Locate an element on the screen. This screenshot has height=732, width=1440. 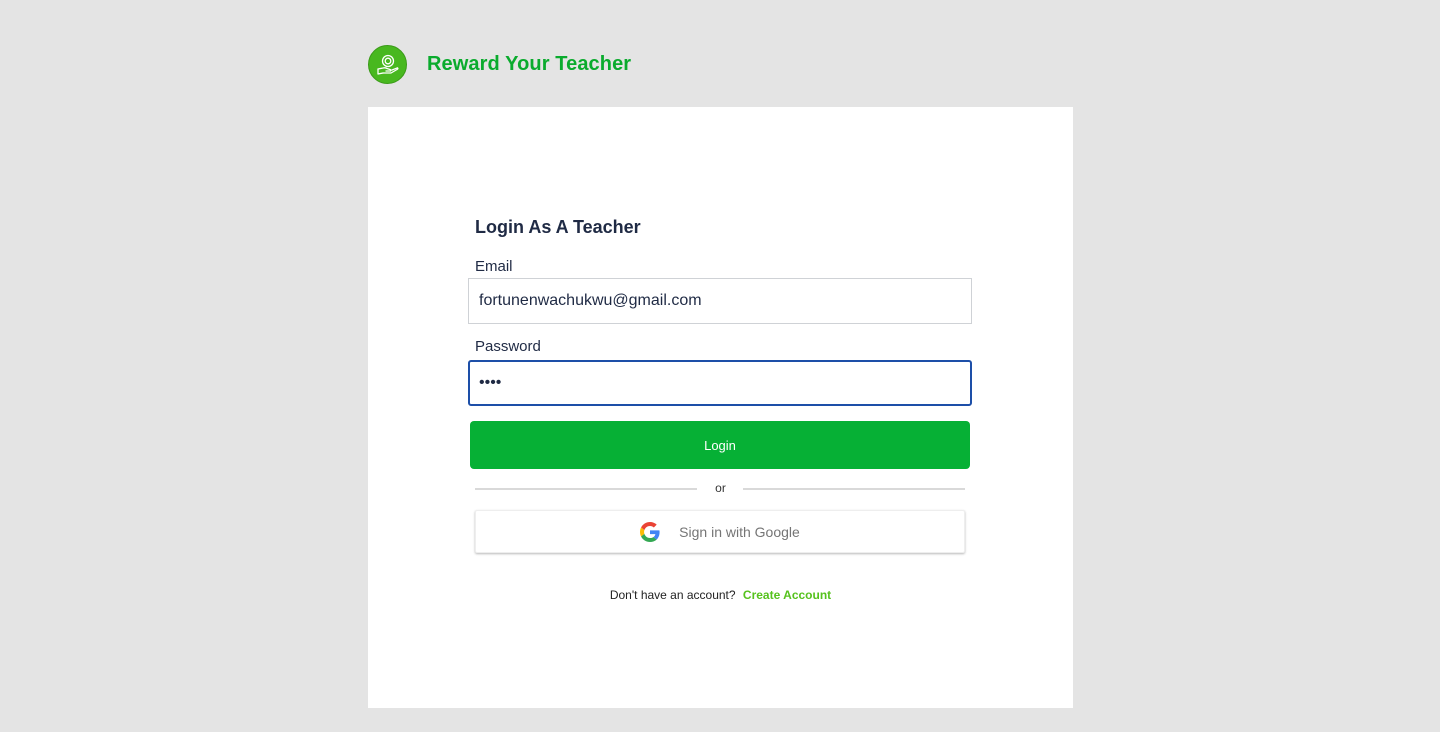
create-account-link: Create Account is located at coordinates (787, 595).